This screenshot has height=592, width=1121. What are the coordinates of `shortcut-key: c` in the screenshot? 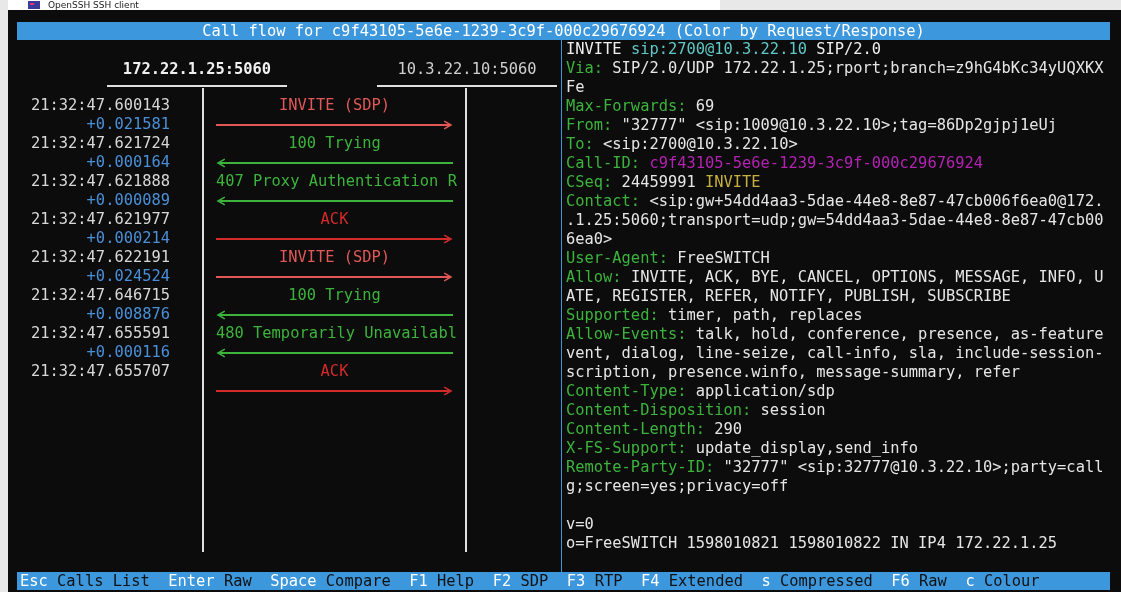 It's located at (970, 581).